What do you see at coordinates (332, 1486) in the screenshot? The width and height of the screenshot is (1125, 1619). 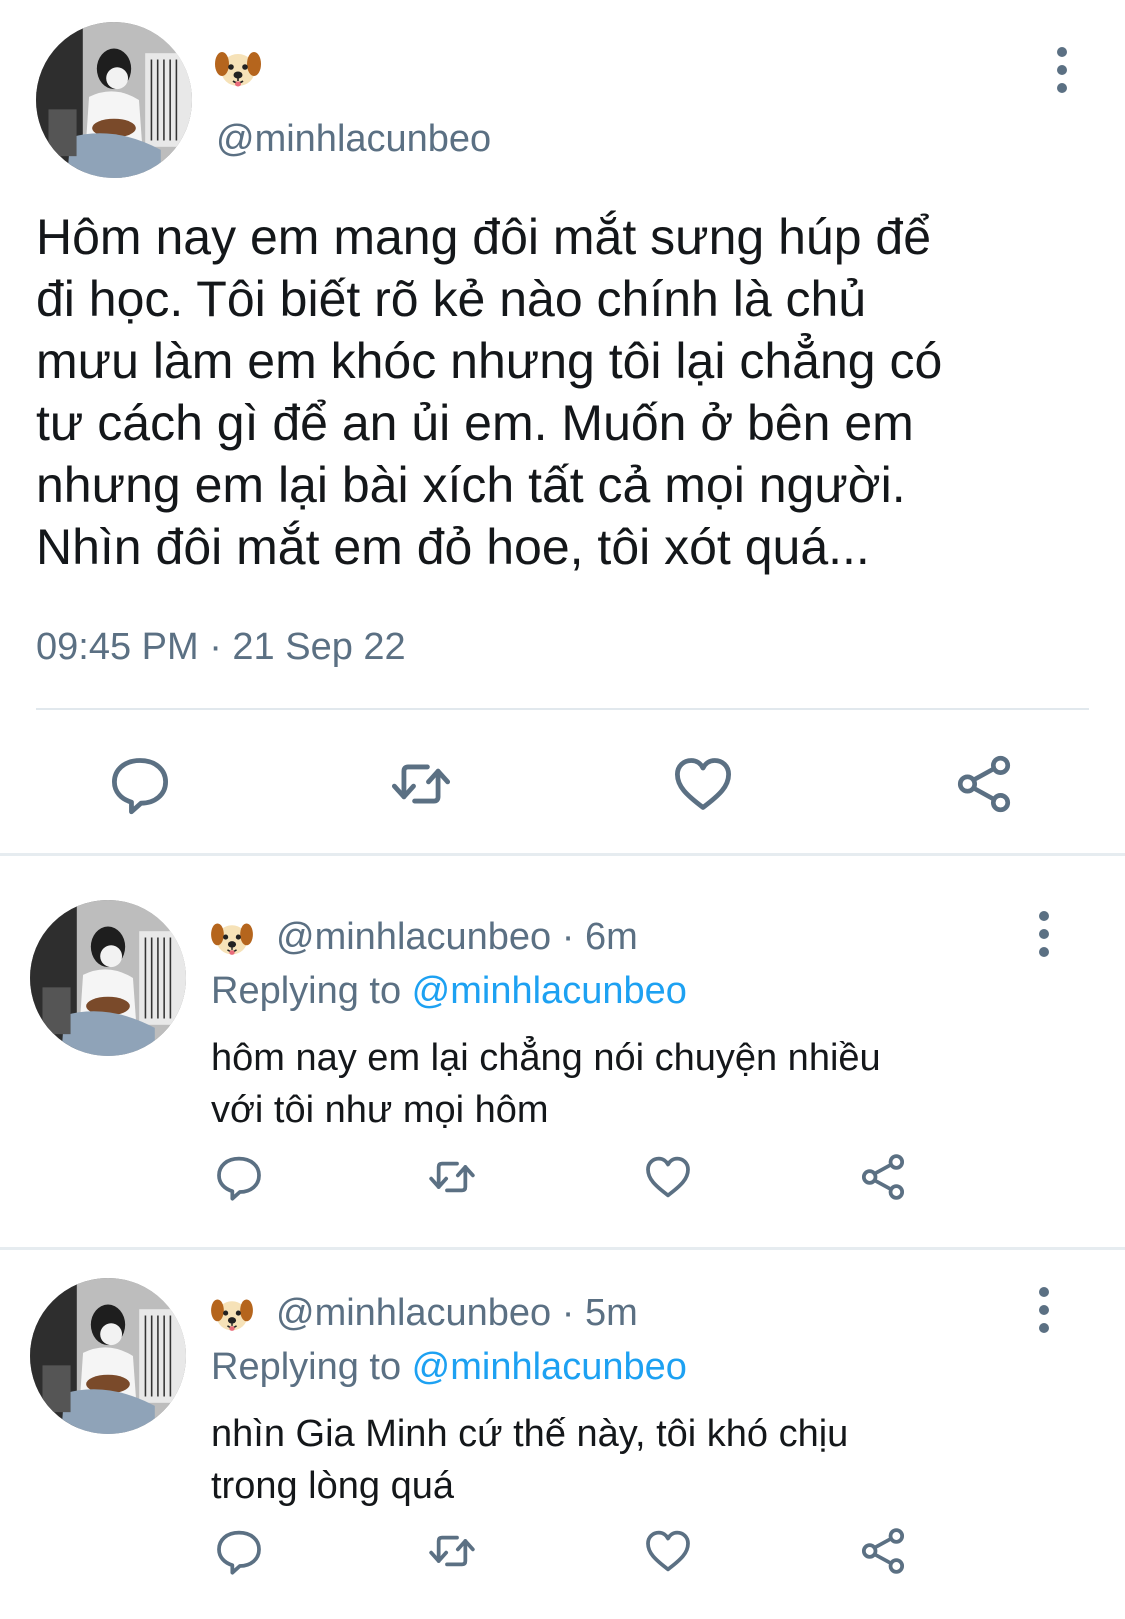 I see `reply-text-line: trong lòng quá` at bounding box center [332, 1486].